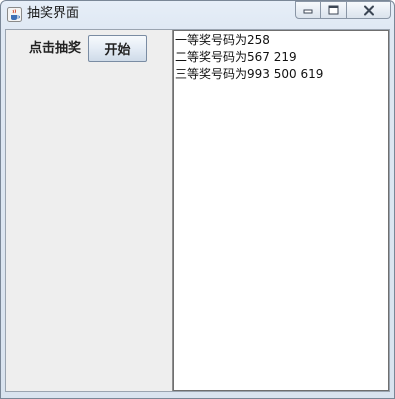 The width and height of the screenshot is (395, 399). What do you see at coordinates (197, 15) in the screenshot?
I see `title-bar: 抽奖界面` at bounding box center [197, 15].